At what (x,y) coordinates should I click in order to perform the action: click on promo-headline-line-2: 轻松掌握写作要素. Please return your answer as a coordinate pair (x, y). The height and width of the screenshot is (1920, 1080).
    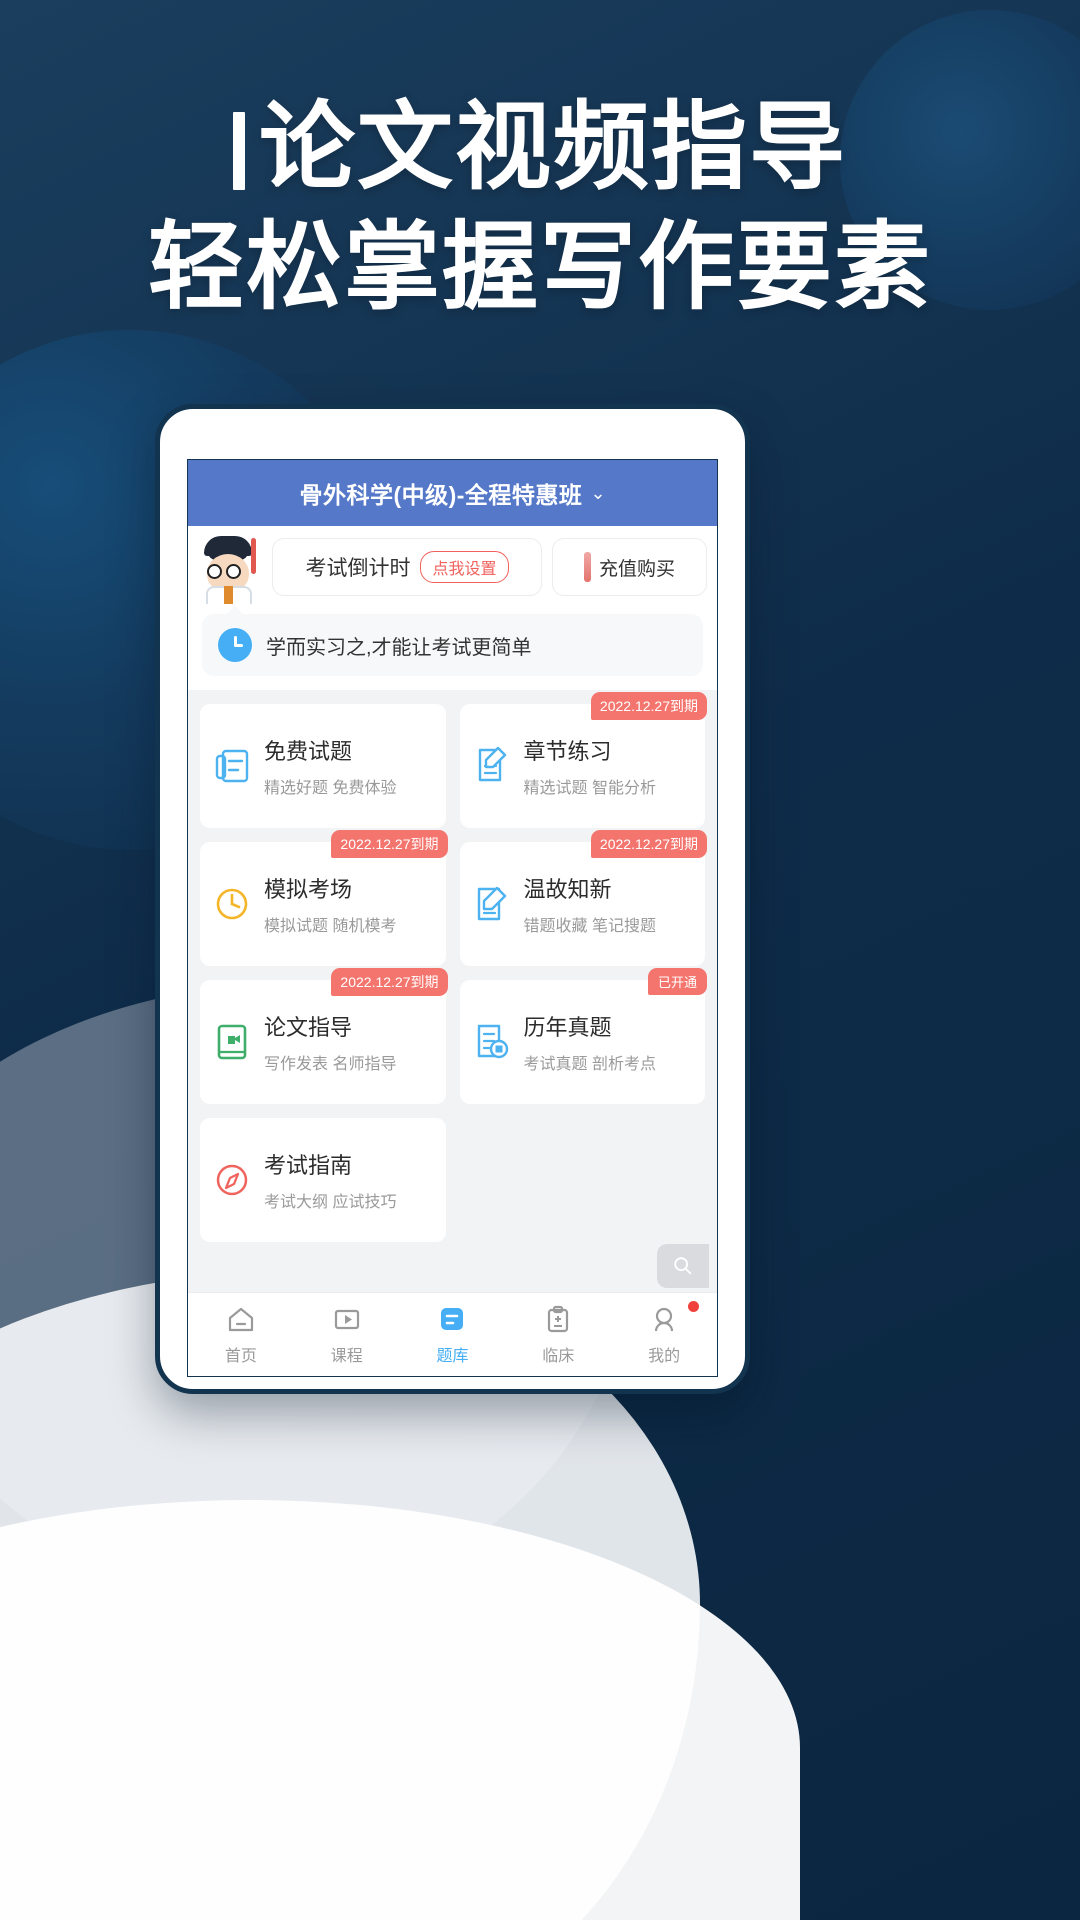
    Looking at the image, I should click on (540, 266).